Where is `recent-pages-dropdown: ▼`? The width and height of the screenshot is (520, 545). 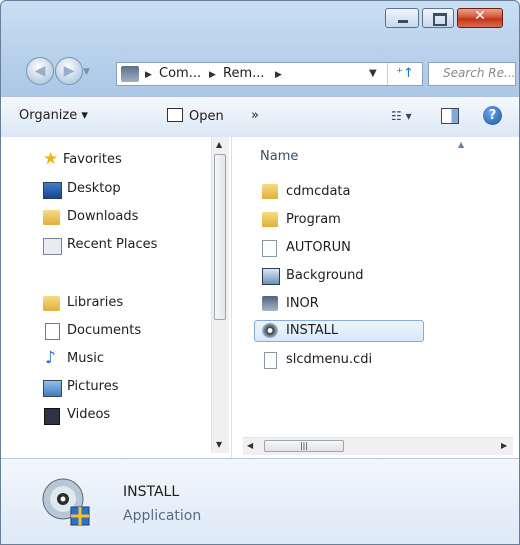 recent-pages-dropdown: ▼ is located at coordinates (86, 72).